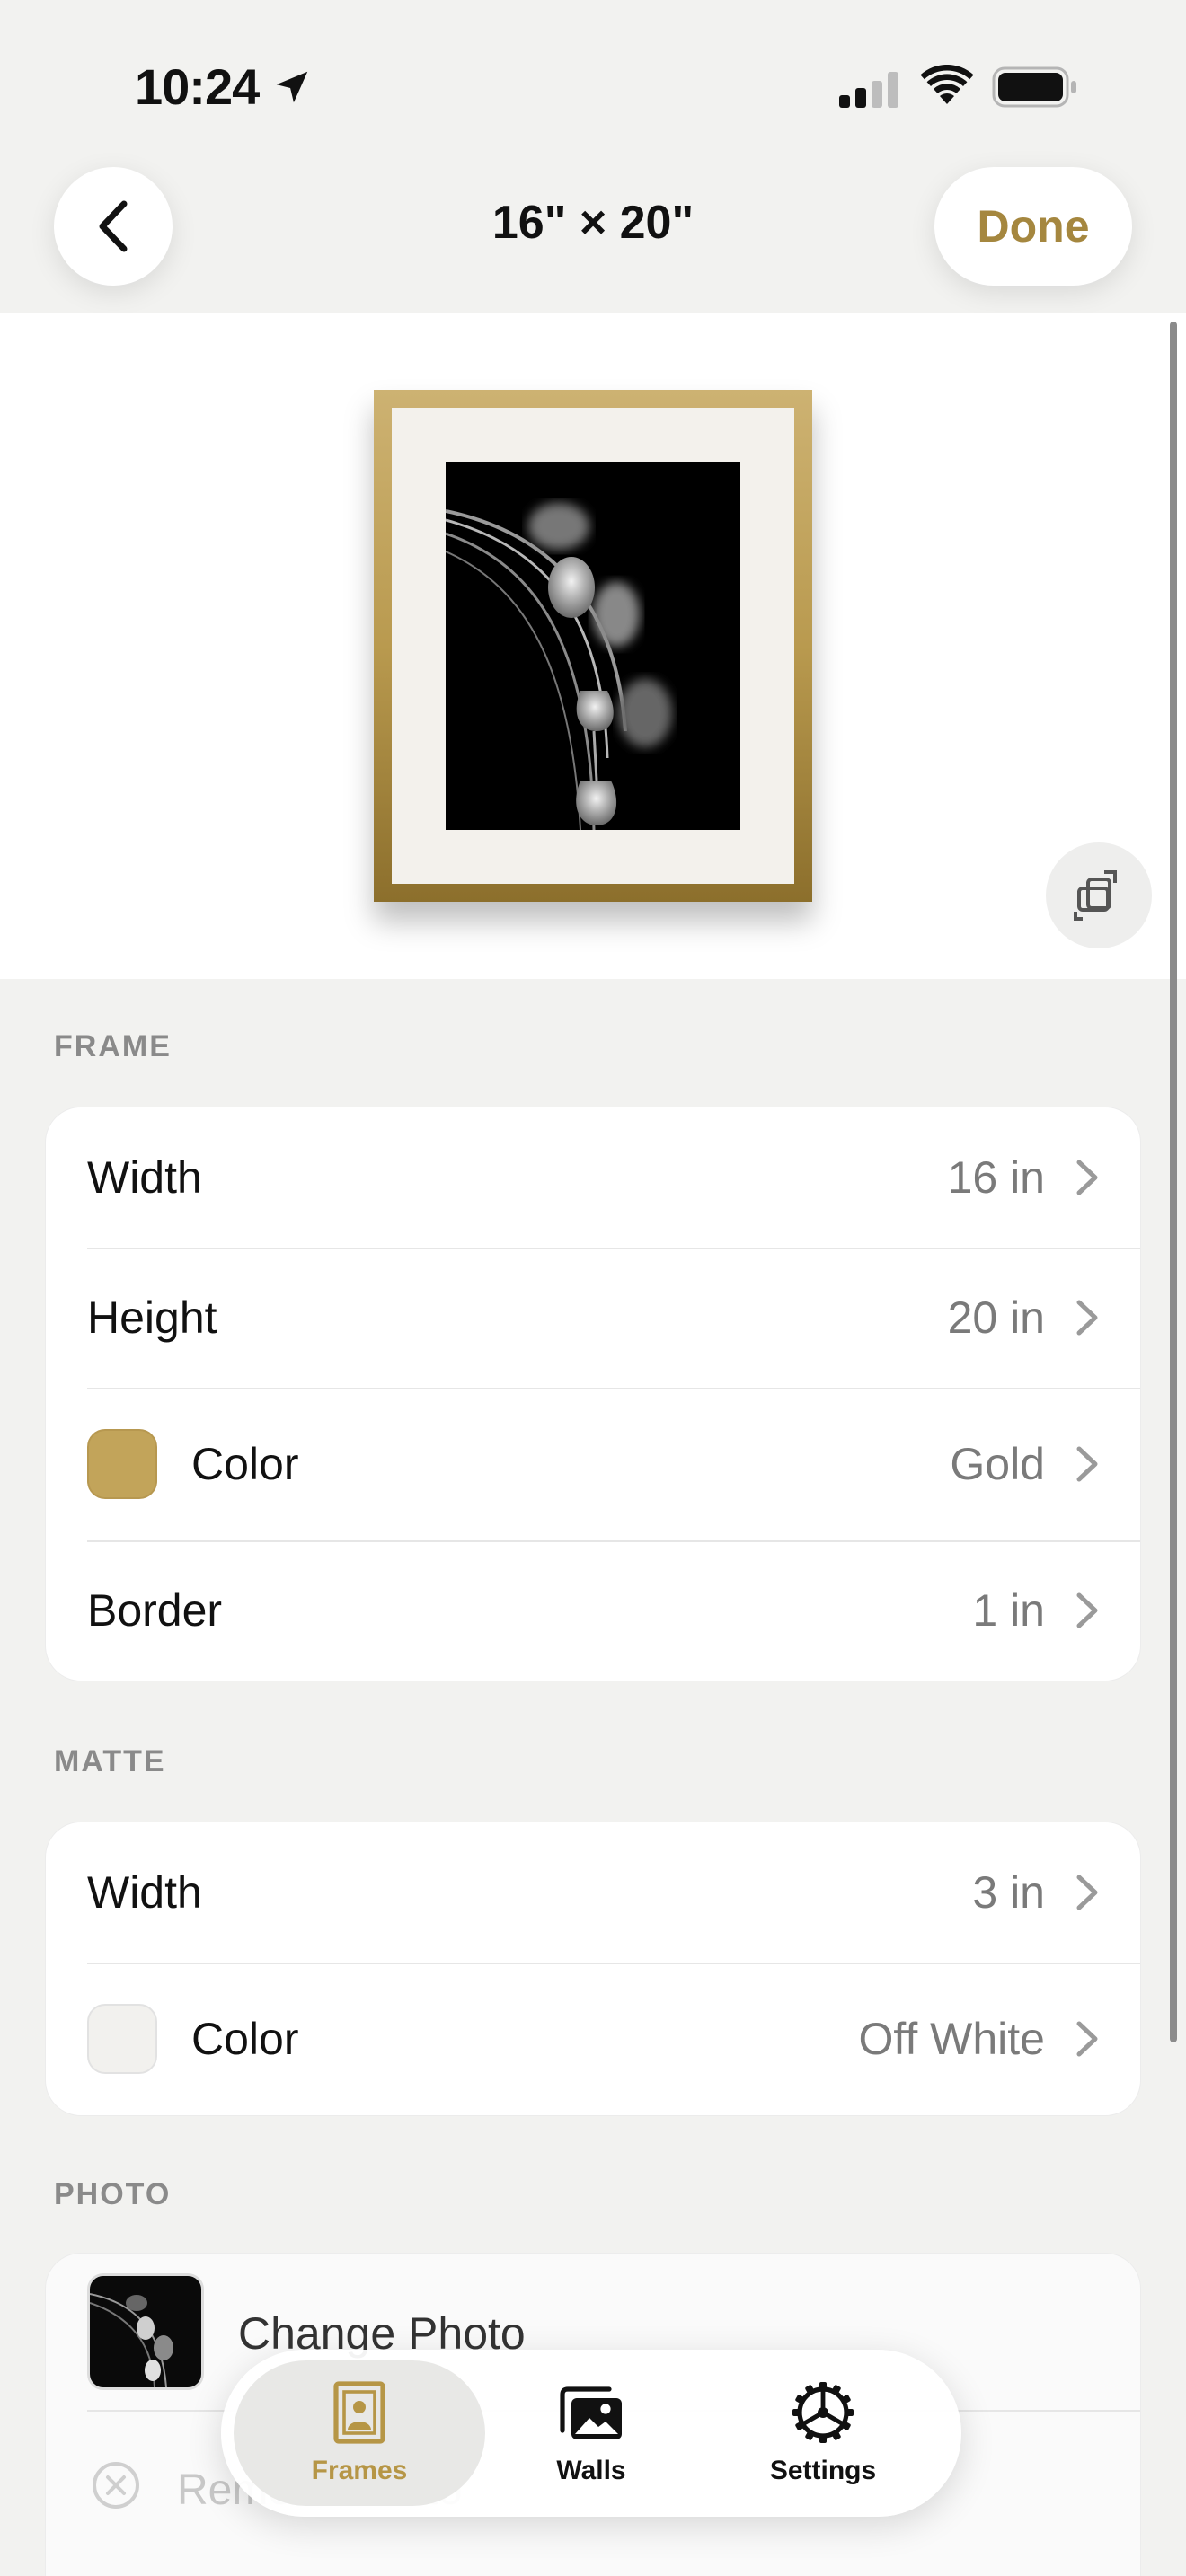 The height and width of the screenshot is (2576, 1186). I want to click on frame-border-row: Border 1 in, so click(593, 1610).